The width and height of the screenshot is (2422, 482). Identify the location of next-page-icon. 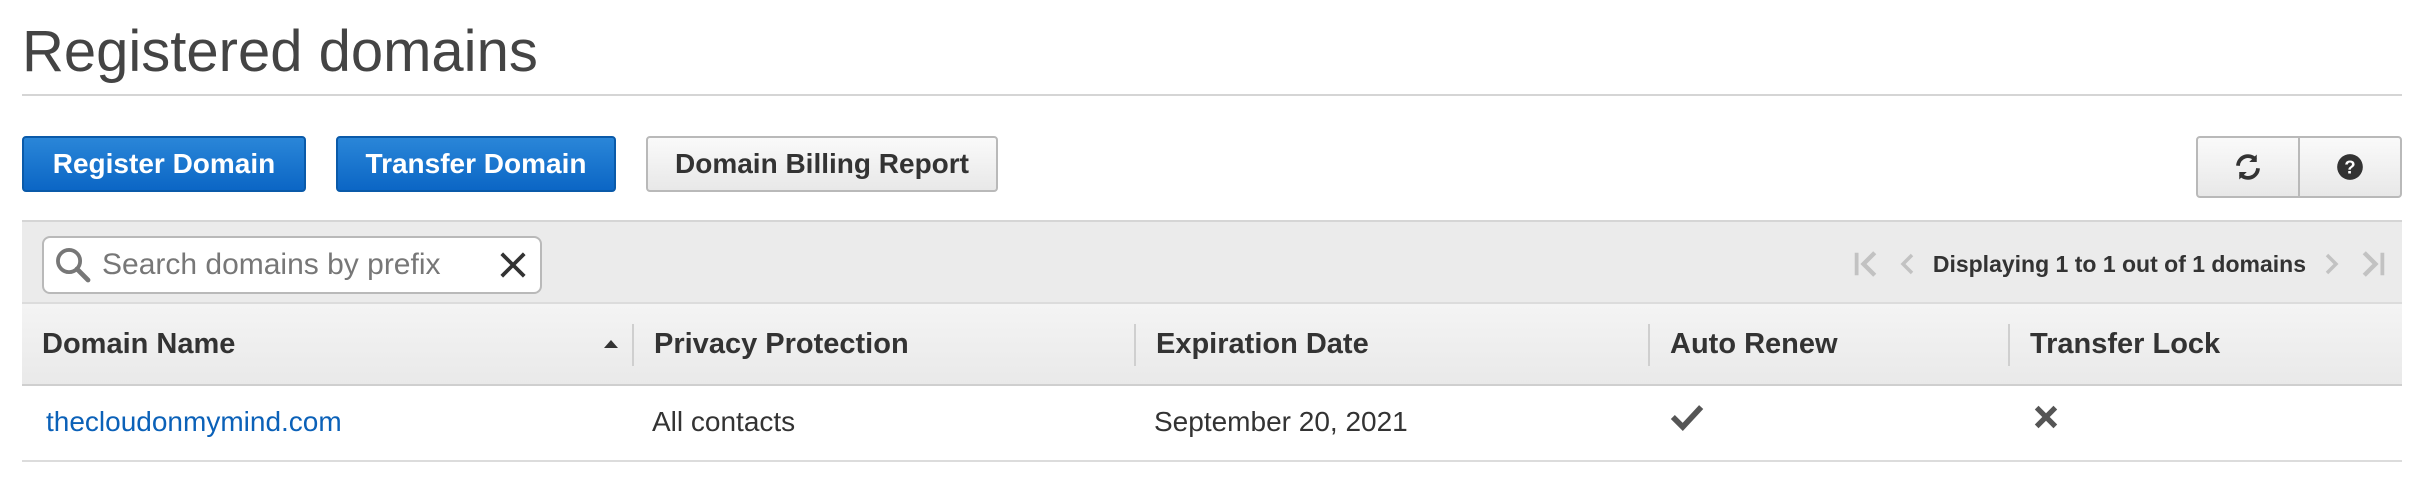
(2332, 264).